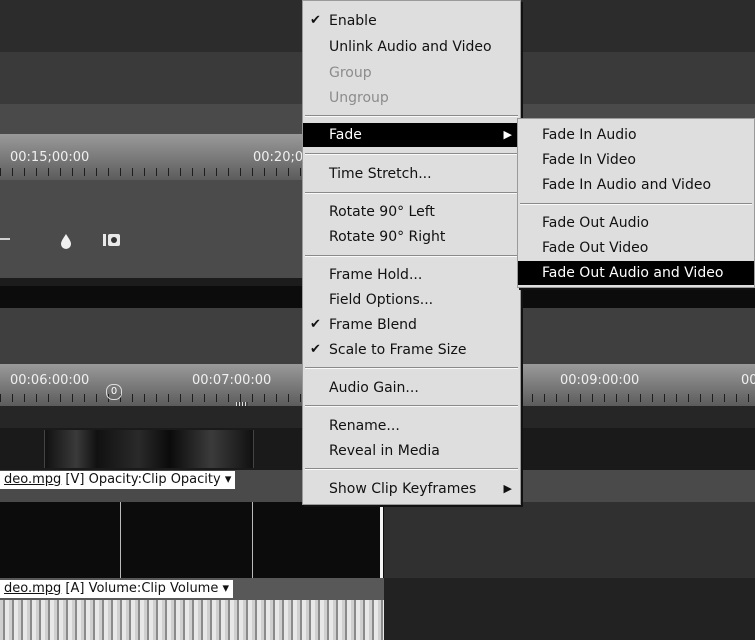  What do you see at coordinates (595, 223) in the screenshot?
I see `menu-item-label: Fade Out Audio` at bounding box center [595, 223].